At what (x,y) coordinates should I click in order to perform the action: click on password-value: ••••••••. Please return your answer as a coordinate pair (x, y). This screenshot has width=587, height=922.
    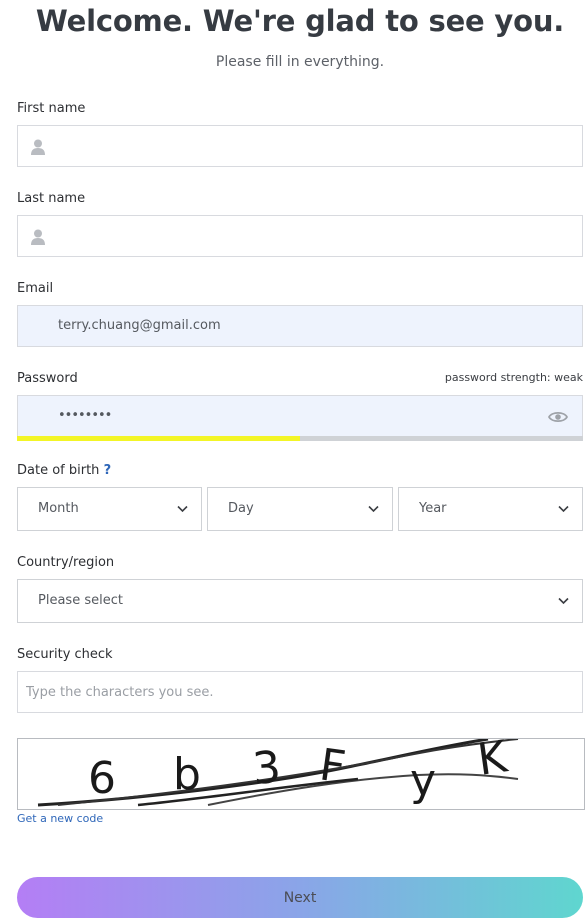
    Looking at the image, I should click on (85, 415).